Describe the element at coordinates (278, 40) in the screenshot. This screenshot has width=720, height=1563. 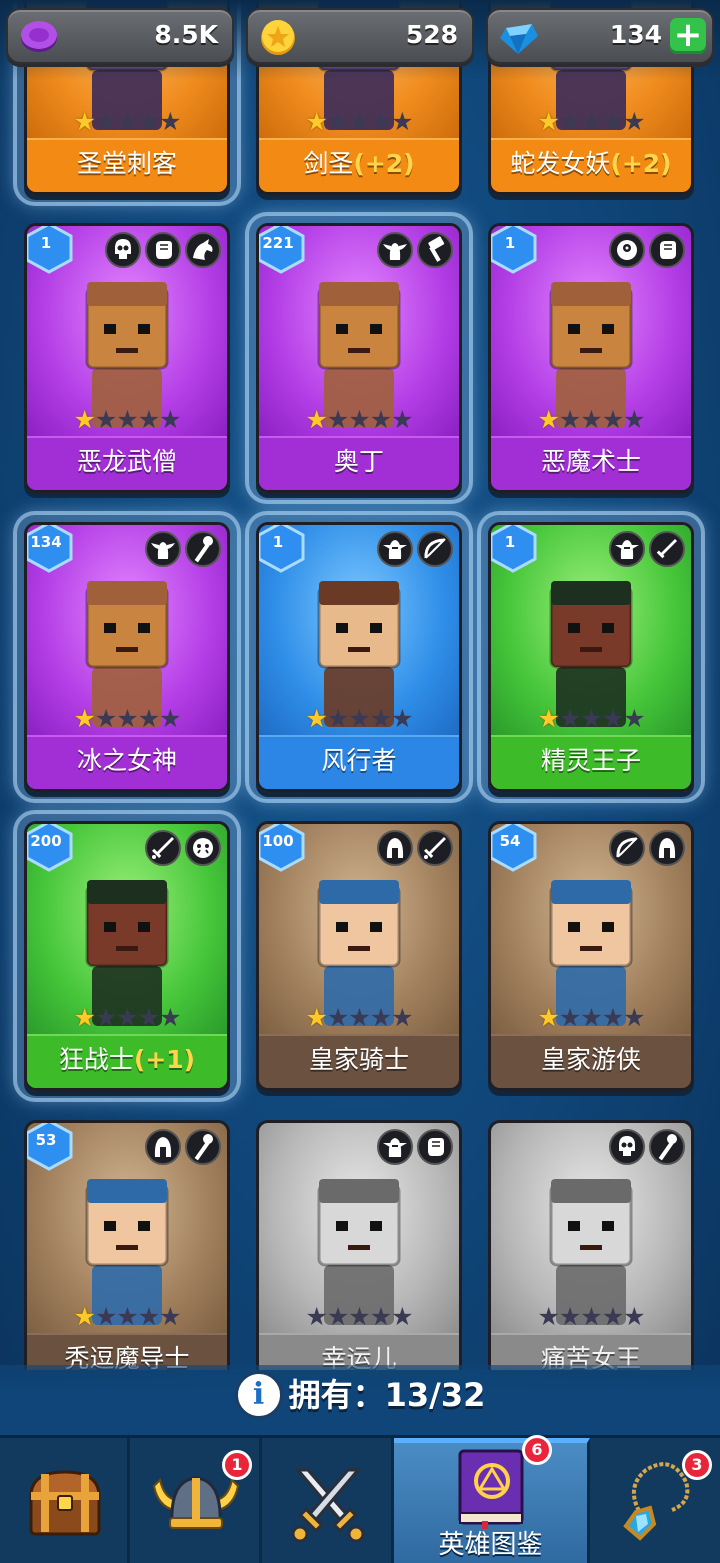
I see `coin-icon` at that location.